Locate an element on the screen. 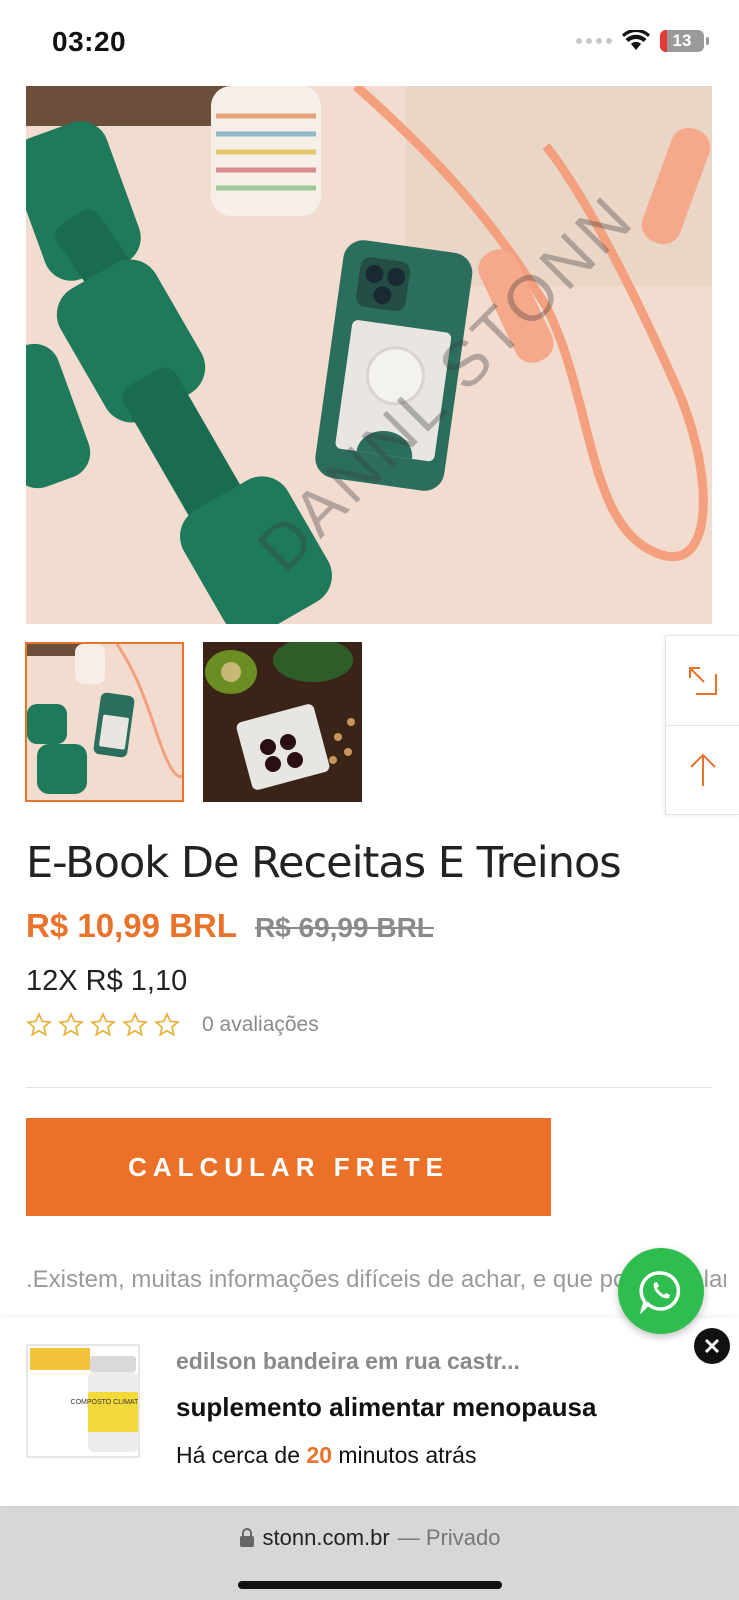 The width and height of the screenshot is (739, 1600). supplement-bottle-image: COMPOSTO CLIMATÉRIO is located at coordinates (83, 1401).